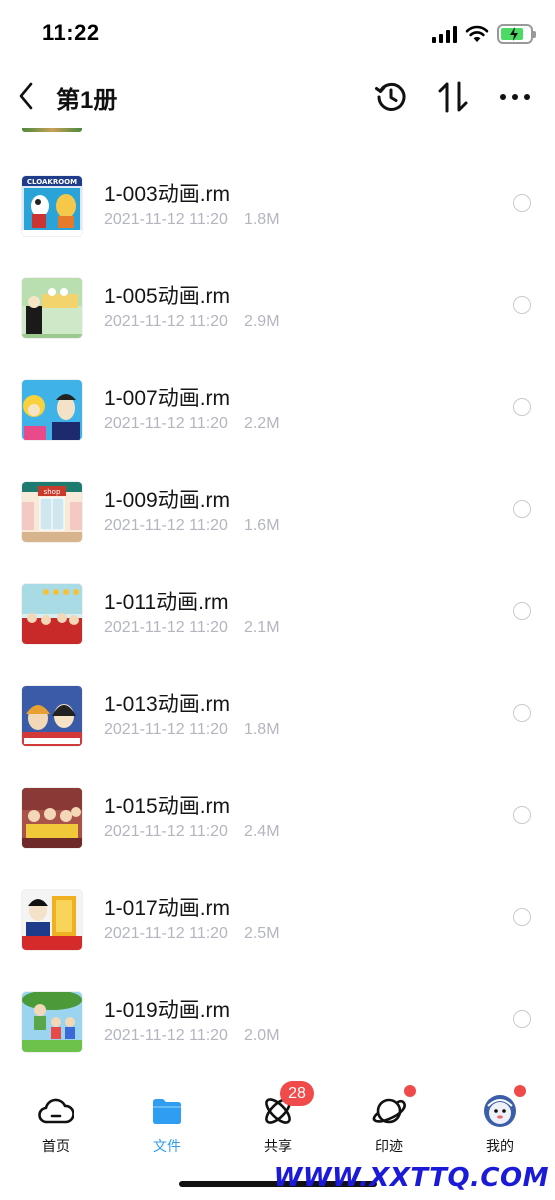  What do you see at coordinates (167, 704) in the screenshot?
I see `file-name: 1-013动画.rm` at bounding box center [167, 704].